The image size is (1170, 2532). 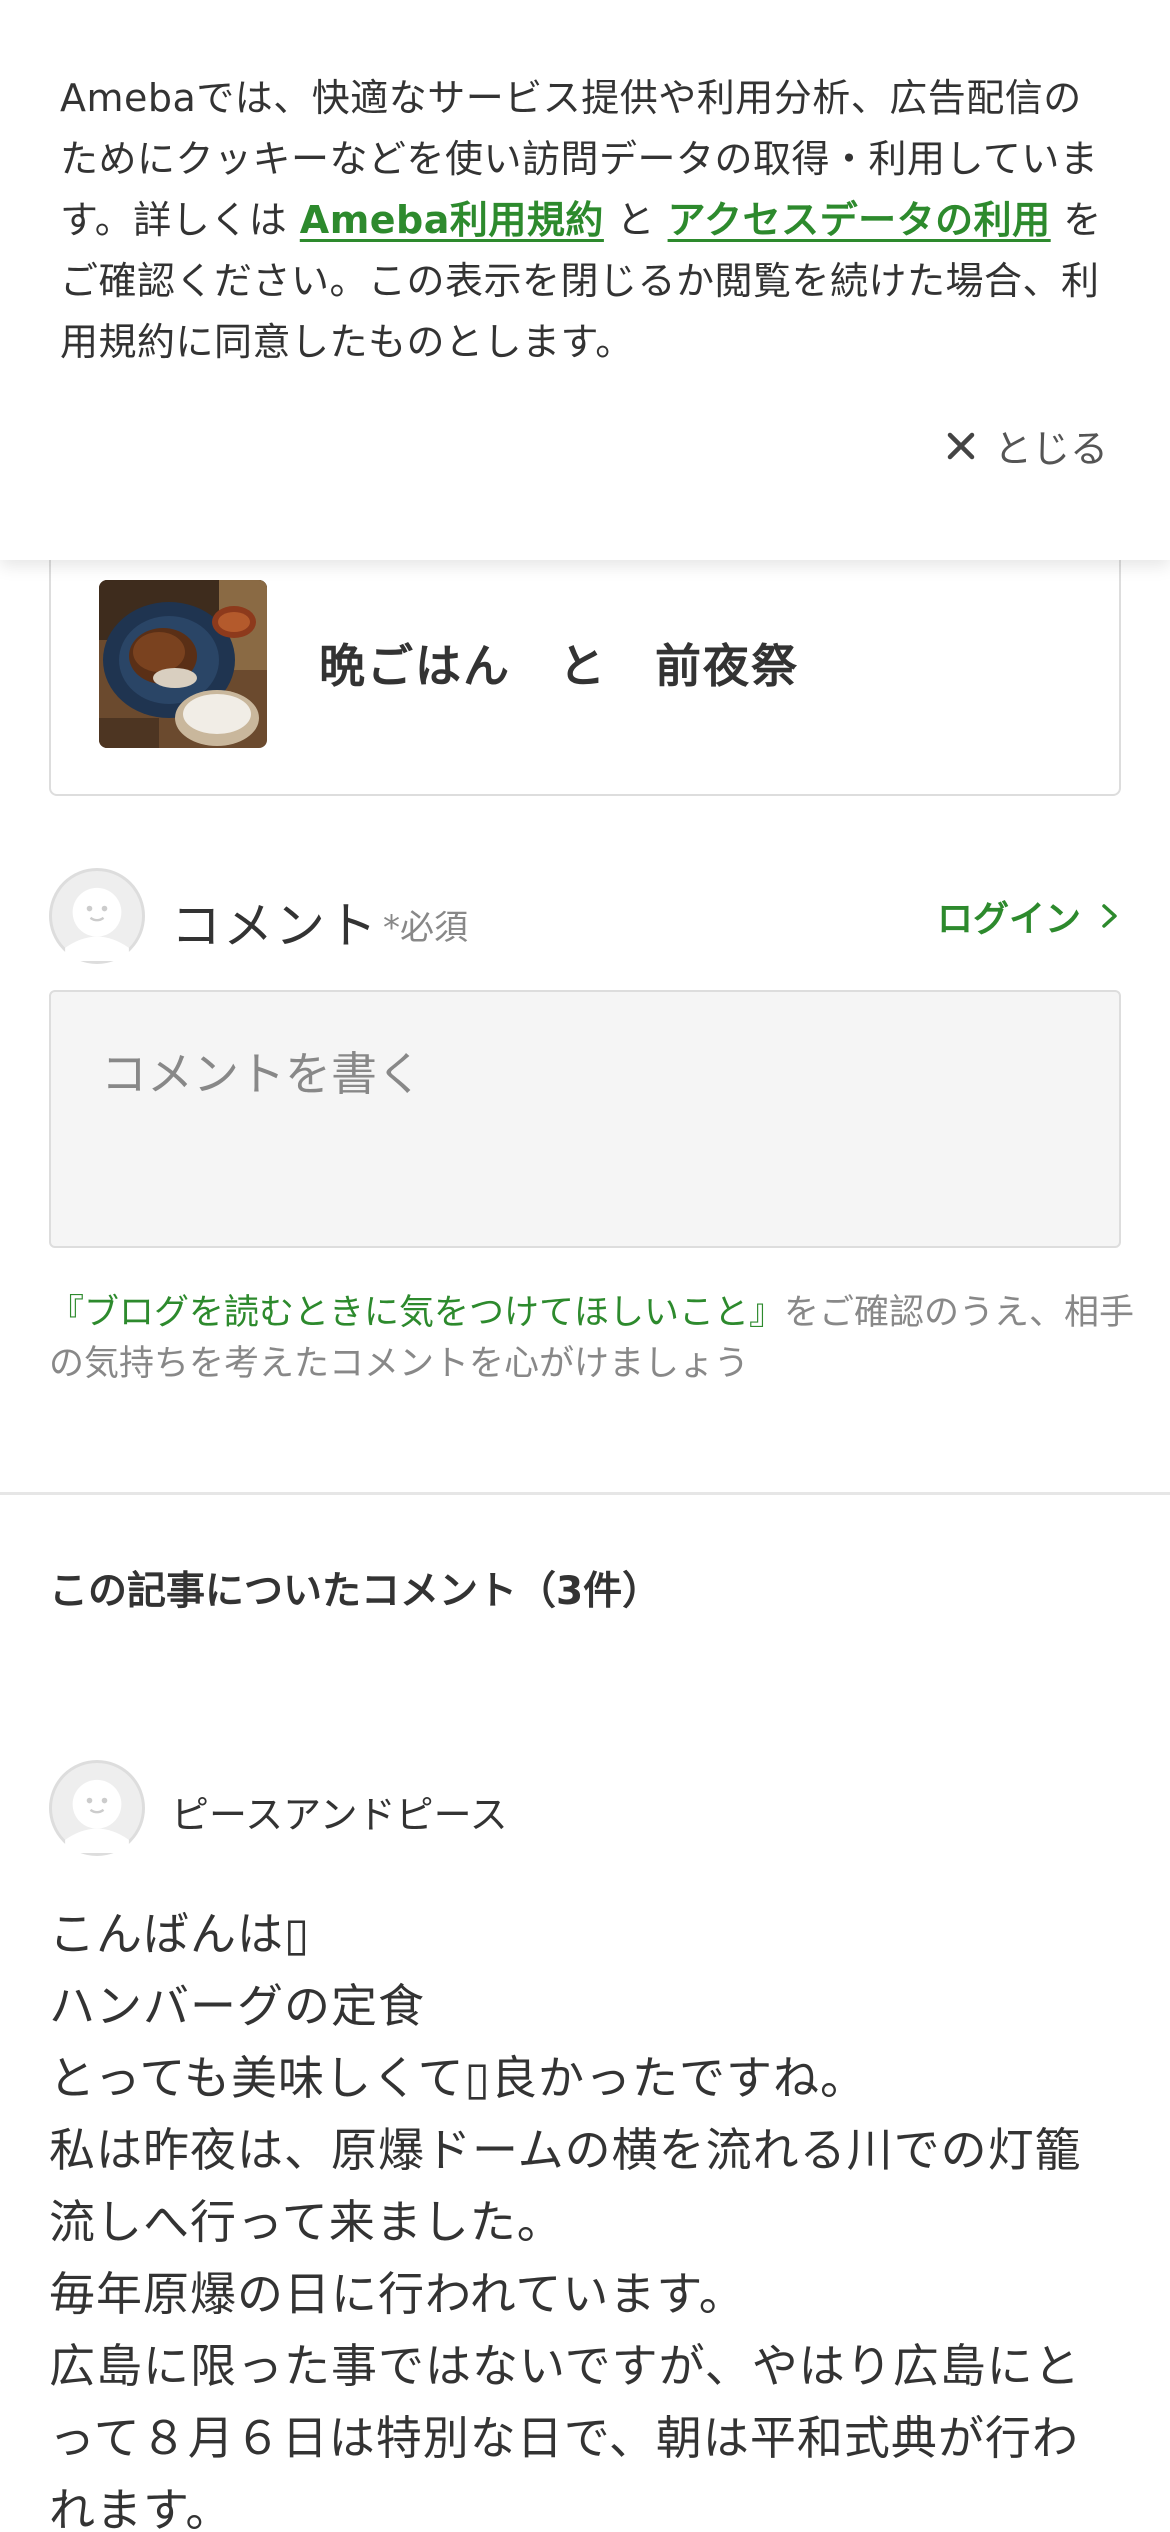 What do you see at coordinates (416, 1313) in the screenshot?
I see `guidelines-link: 『ブログを読むときに気をつけてほしいこと』` at bounding box center [416, 1313].